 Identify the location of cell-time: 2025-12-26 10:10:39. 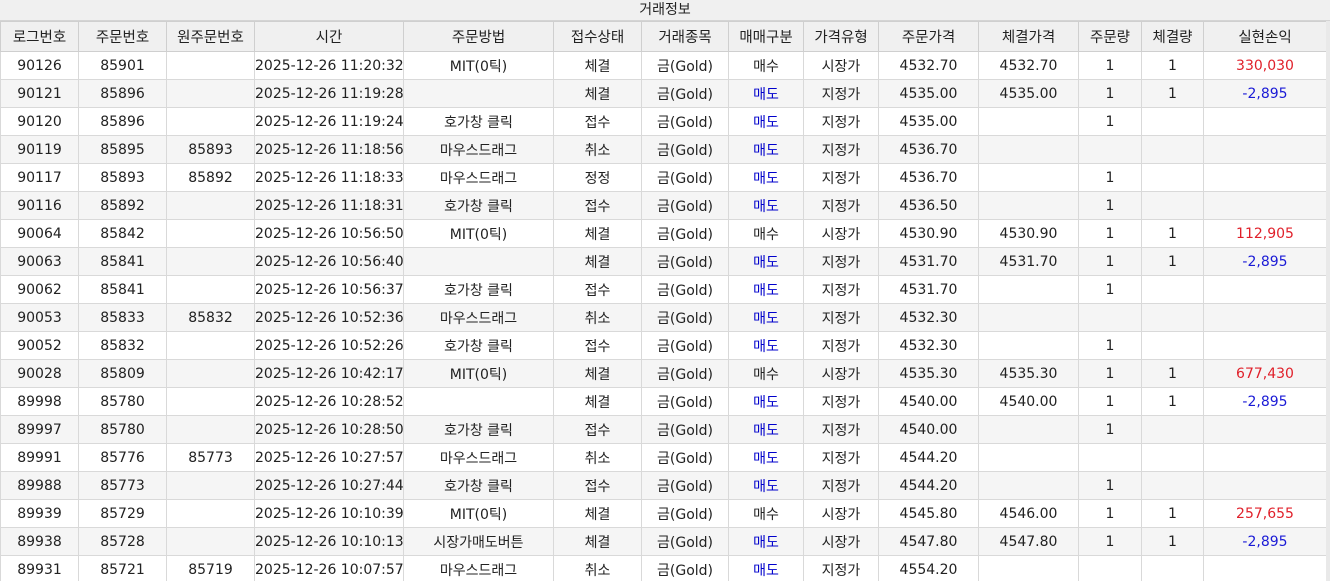
(329, 513).